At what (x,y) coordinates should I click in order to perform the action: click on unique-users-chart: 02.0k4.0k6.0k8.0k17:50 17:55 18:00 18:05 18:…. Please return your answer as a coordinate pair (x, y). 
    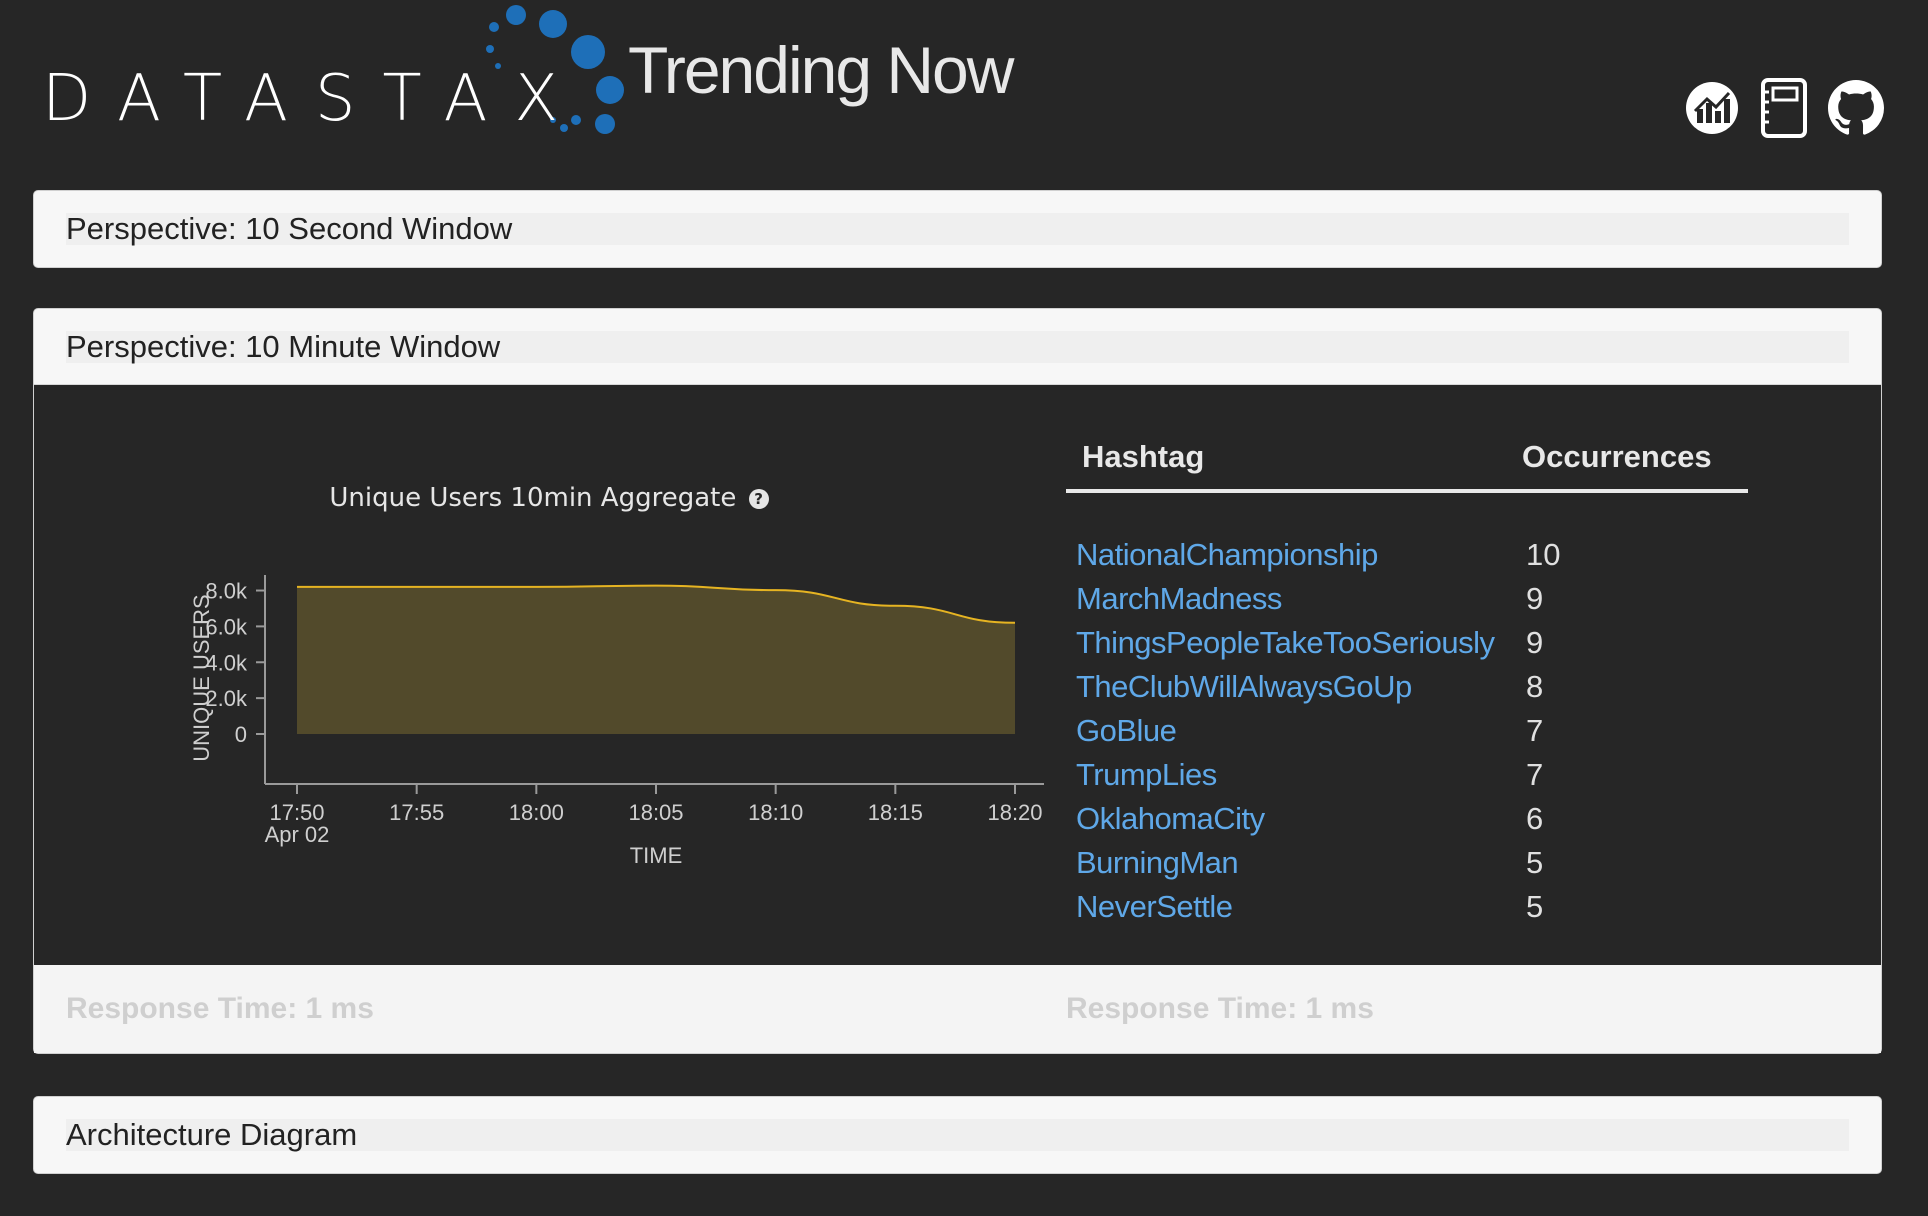
    Looking at the image, I should click on (616, 721).